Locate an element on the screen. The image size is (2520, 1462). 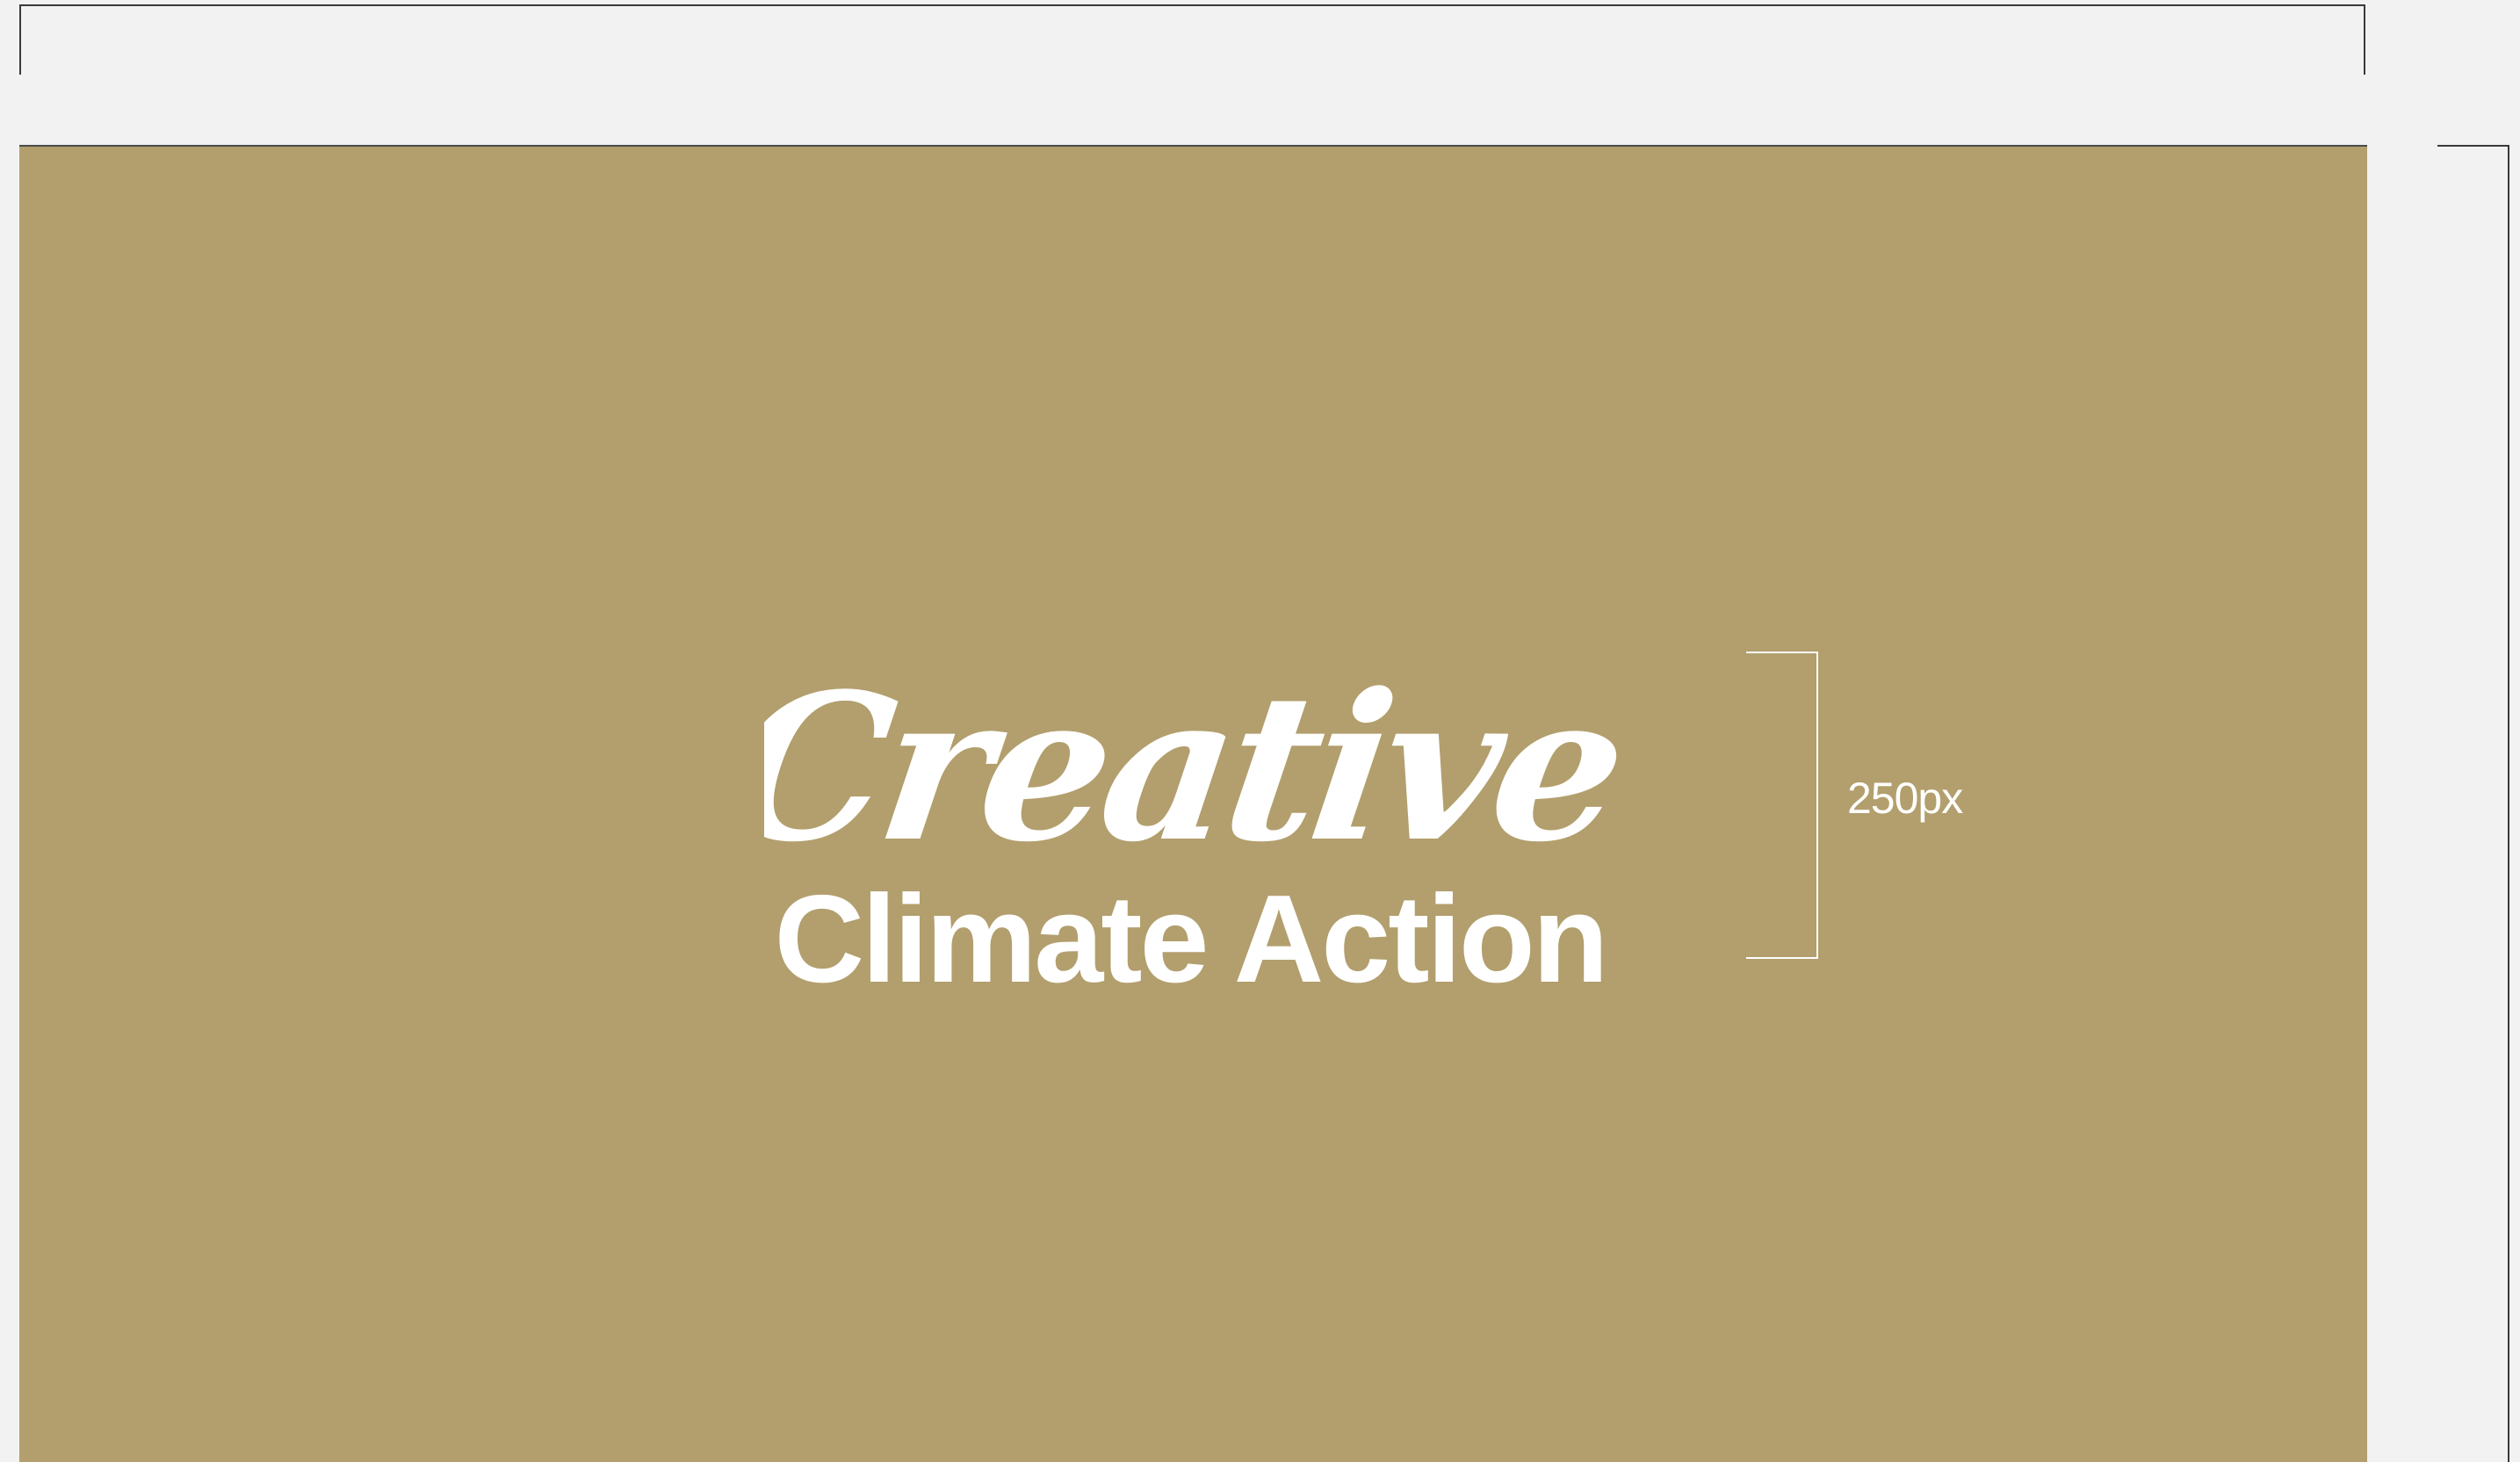
height-measure-label: 250px is located at coordinates (1905, 798).